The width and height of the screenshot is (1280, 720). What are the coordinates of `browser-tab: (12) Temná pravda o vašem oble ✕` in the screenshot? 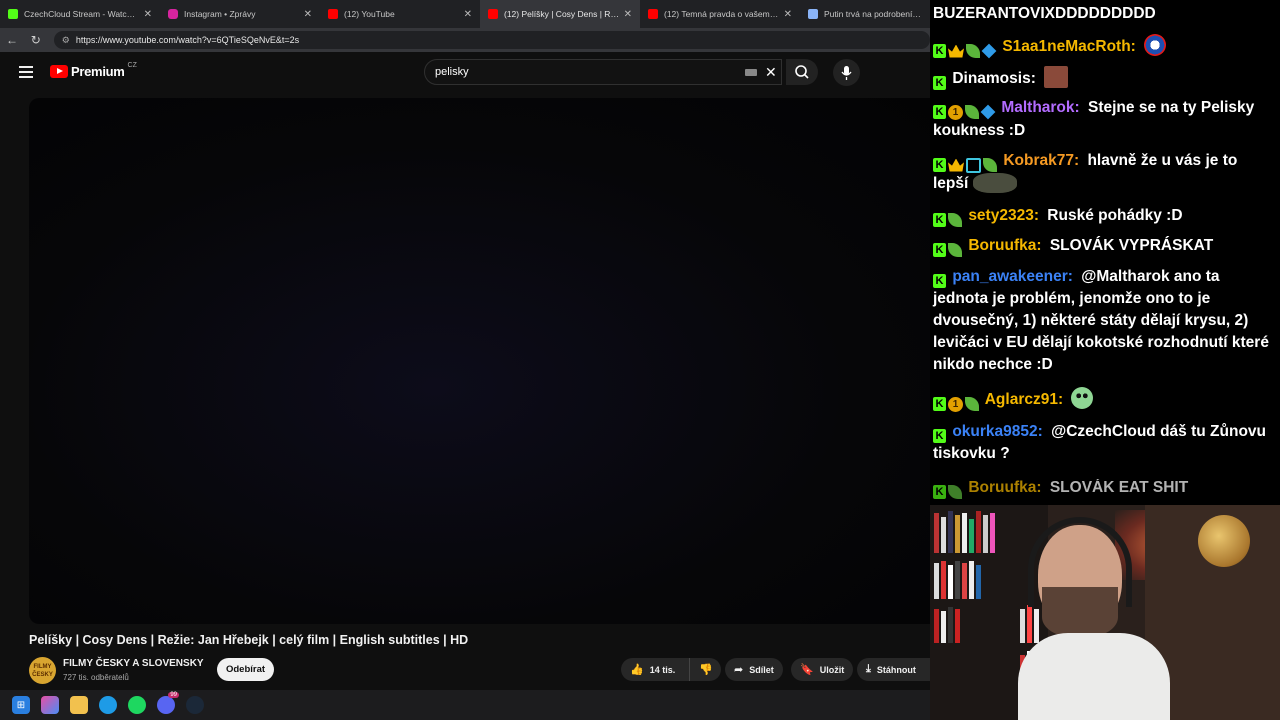 It's located at (720, 14).